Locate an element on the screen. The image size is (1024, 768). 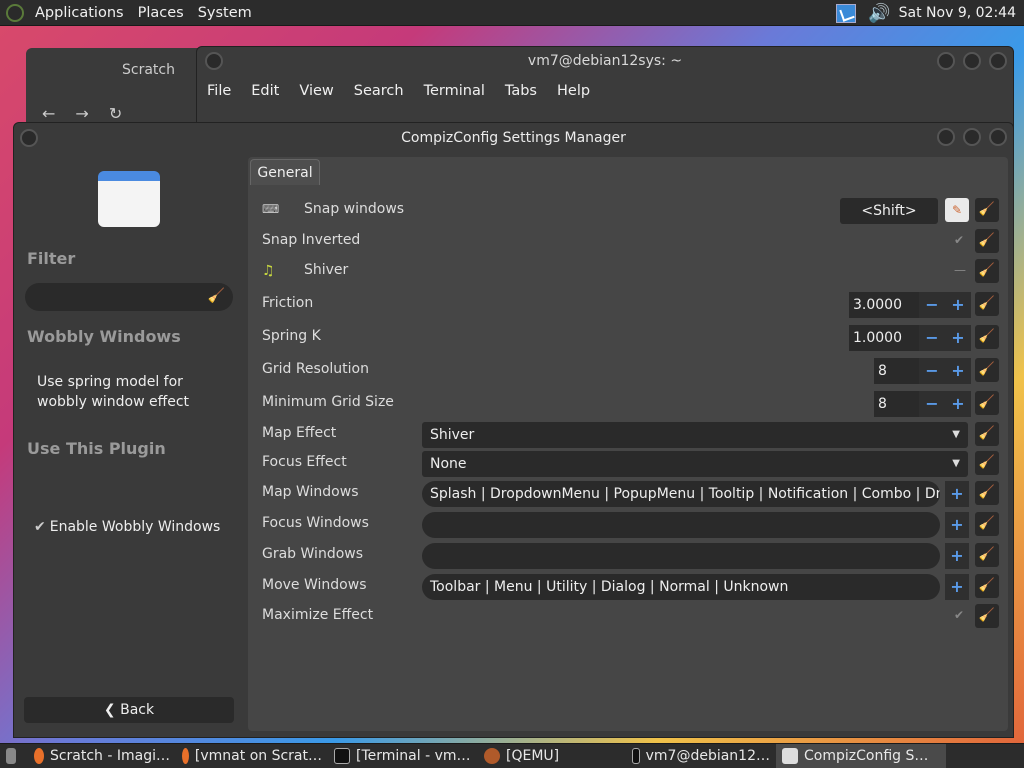
min-grid-size-stepper: − + is located at coordinates (945, 404).